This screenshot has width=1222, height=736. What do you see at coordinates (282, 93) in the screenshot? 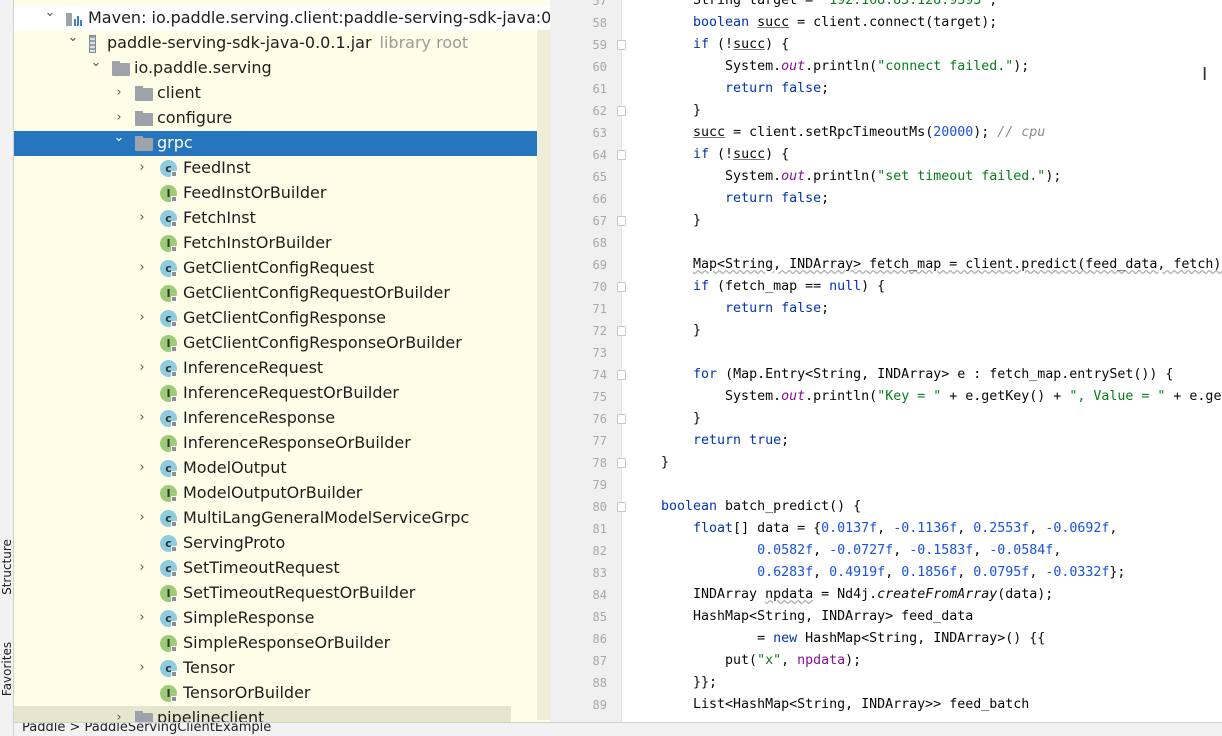
I see `tree-item: › client` at bounding box center [282, 93].